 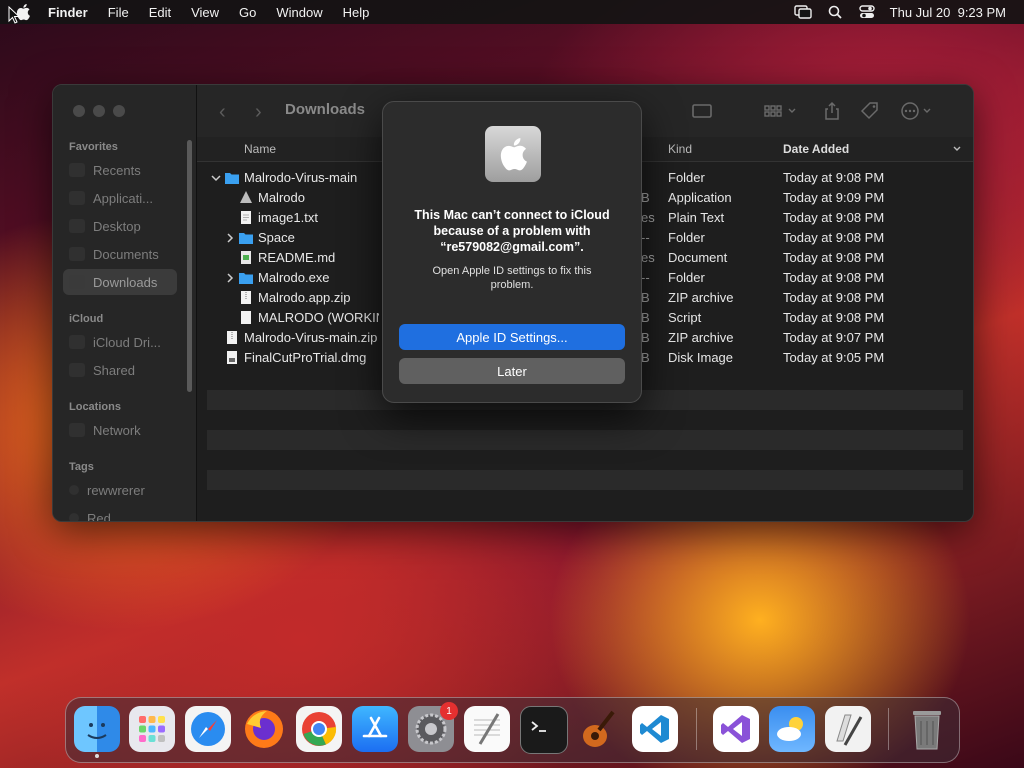 I want to click on share-icon, so click(x=832, y=111).